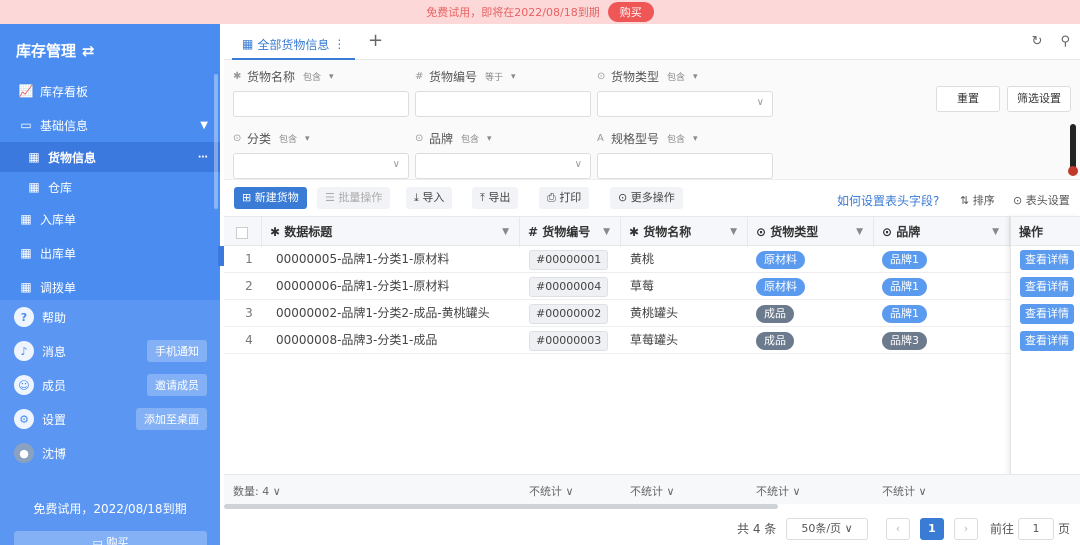 This screenshot has width=1080, height=545. Describe the element at coordinates (257, 491) in the screenshot. I see `row-count: 数量: 4 ∨` at that location.